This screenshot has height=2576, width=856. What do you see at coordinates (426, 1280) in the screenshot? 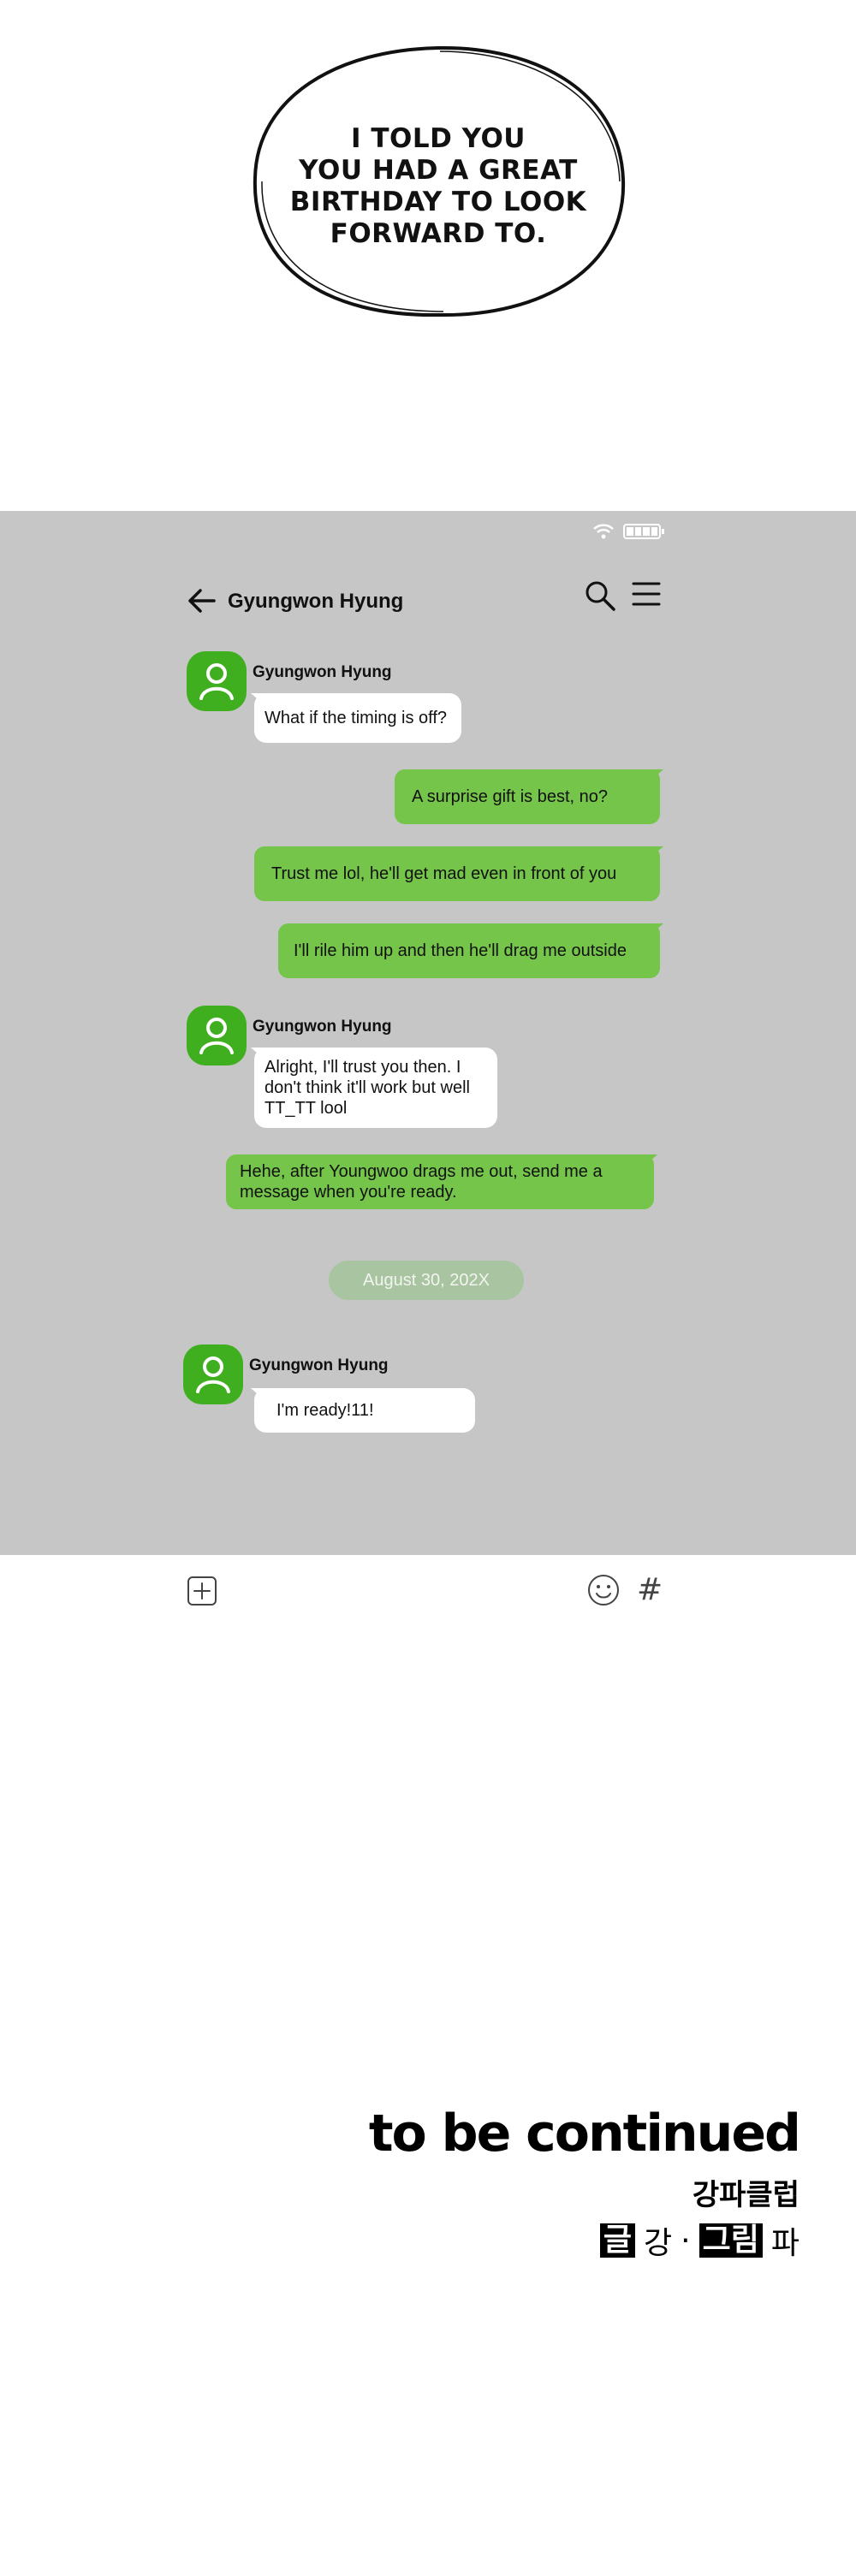
I see `date-divider: August 30, 202X` at bounding box center [426, 1280].